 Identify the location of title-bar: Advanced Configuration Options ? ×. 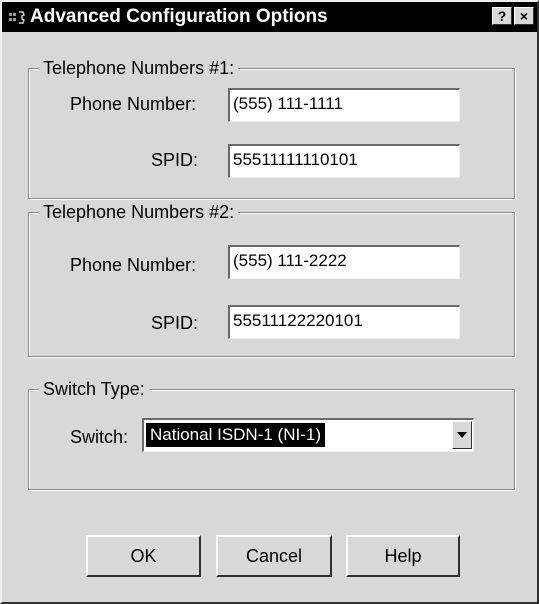
(269, 17).